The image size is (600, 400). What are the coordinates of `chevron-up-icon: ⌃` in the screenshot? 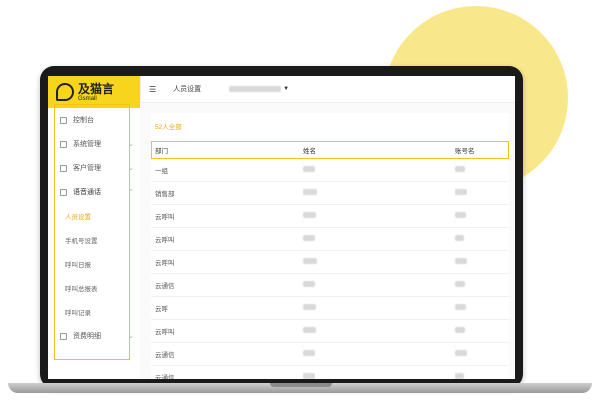 It's located at (131, 192).